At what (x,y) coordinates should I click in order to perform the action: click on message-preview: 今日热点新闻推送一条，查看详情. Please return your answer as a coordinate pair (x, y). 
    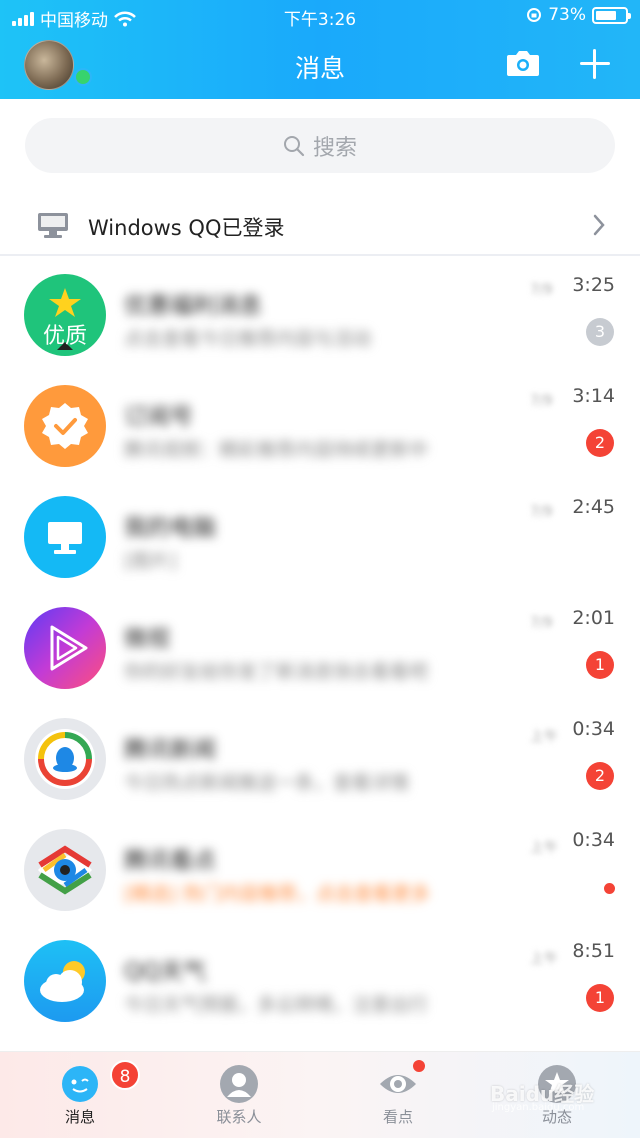
    Looking at the image, I should click on (267, 783).